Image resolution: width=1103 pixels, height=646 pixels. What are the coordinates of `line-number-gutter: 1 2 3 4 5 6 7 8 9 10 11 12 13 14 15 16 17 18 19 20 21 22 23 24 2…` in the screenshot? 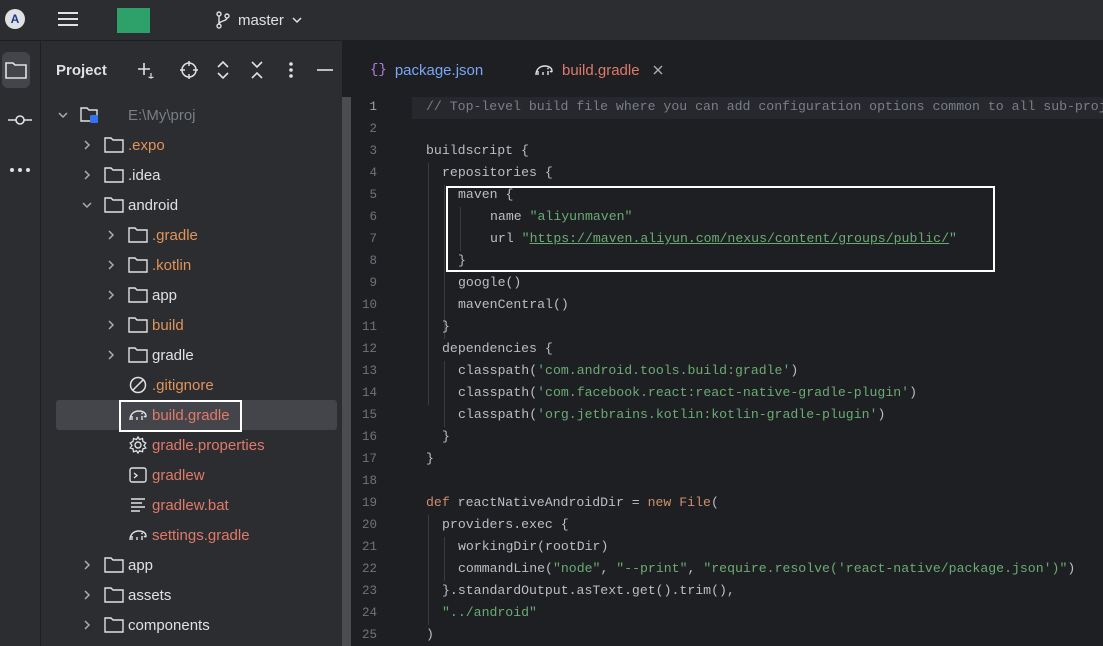 It's located at (382, 371).